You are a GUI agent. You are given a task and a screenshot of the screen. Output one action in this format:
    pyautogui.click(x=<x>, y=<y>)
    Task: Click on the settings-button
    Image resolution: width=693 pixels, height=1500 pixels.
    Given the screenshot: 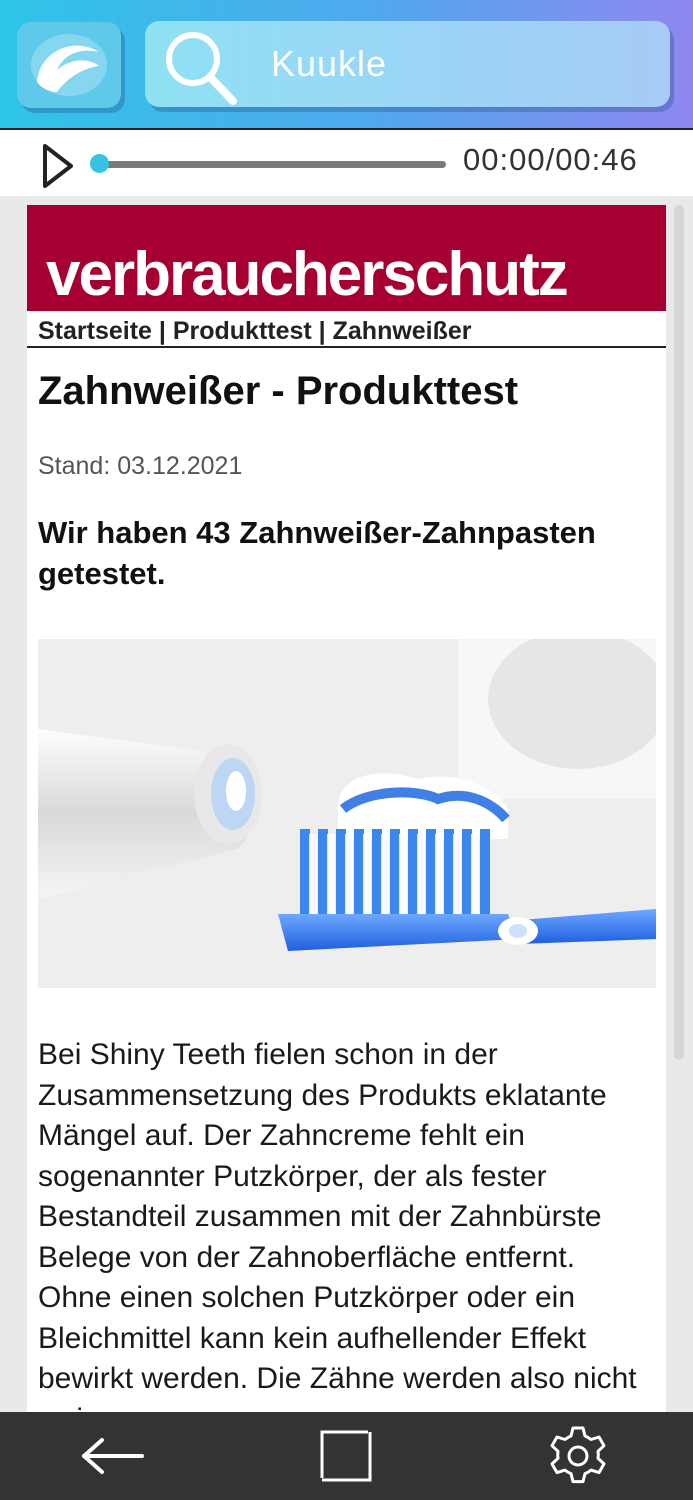 What is the action you would take?
    pyautogui.click(x=578, y=1456)
    